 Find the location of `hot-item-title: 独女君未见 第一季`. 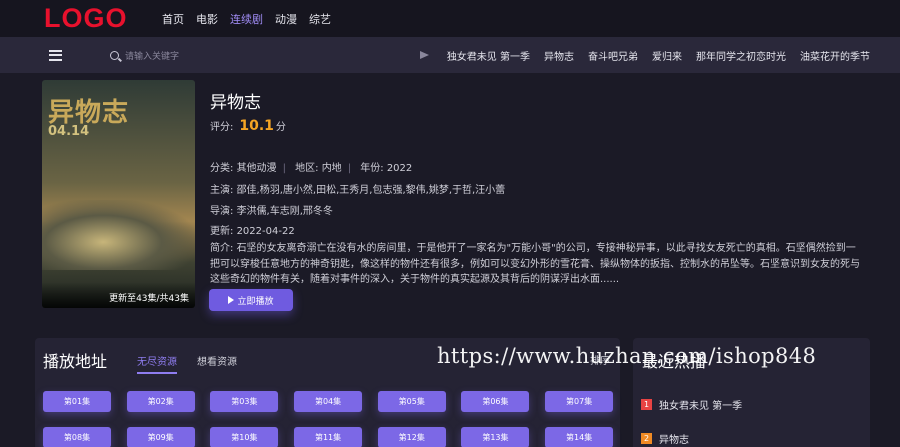

hot-item-title: 独女君未见 第一季 is located at coordinates (700, 404).